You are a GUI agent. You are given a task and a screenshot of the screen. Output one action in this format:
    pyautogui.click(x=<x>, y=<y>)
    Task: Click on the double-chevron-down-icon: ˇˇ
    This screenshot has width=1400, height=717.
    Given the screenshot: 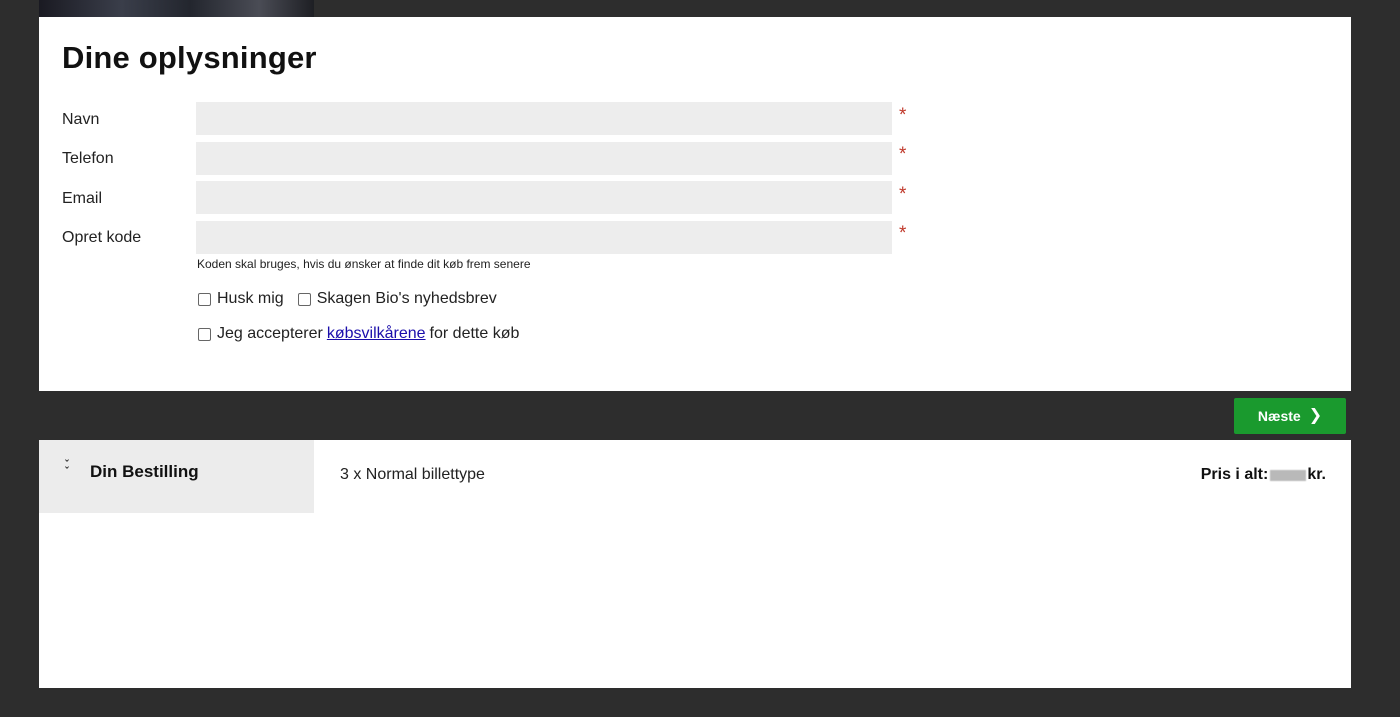 What is the action you would take?
    pyautogui.click(x=67, y=468)
    